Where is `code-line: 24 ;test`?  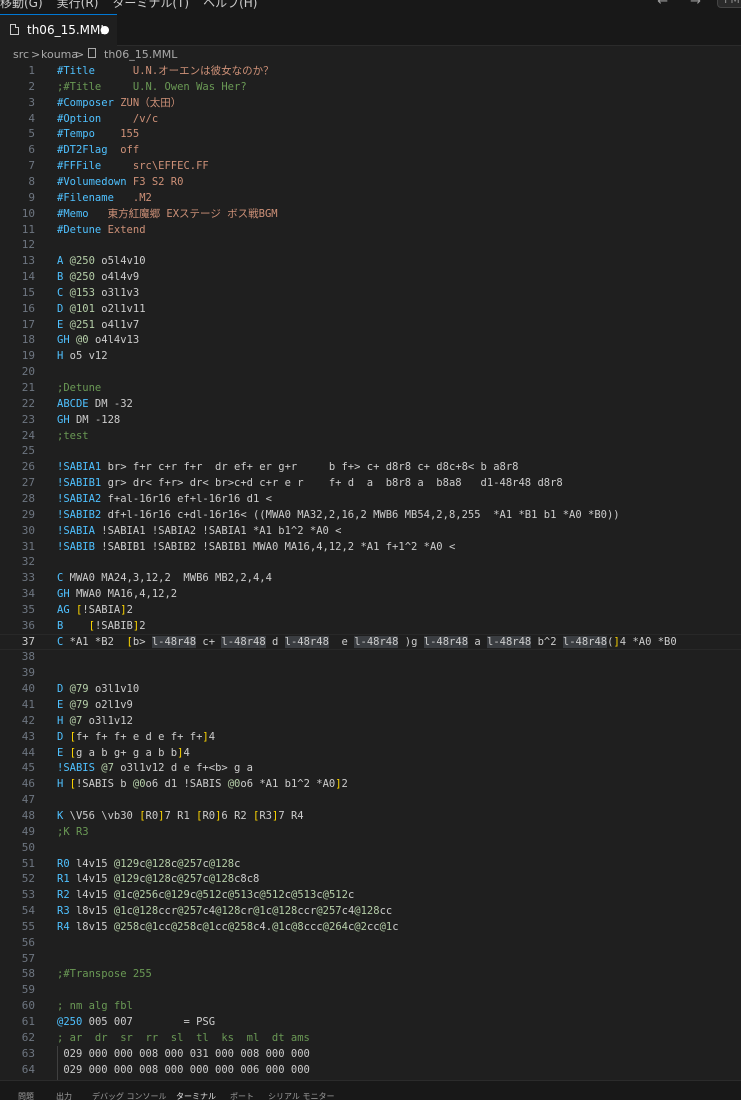
code-line: 24 ;test is located at coordinates (370, 436).